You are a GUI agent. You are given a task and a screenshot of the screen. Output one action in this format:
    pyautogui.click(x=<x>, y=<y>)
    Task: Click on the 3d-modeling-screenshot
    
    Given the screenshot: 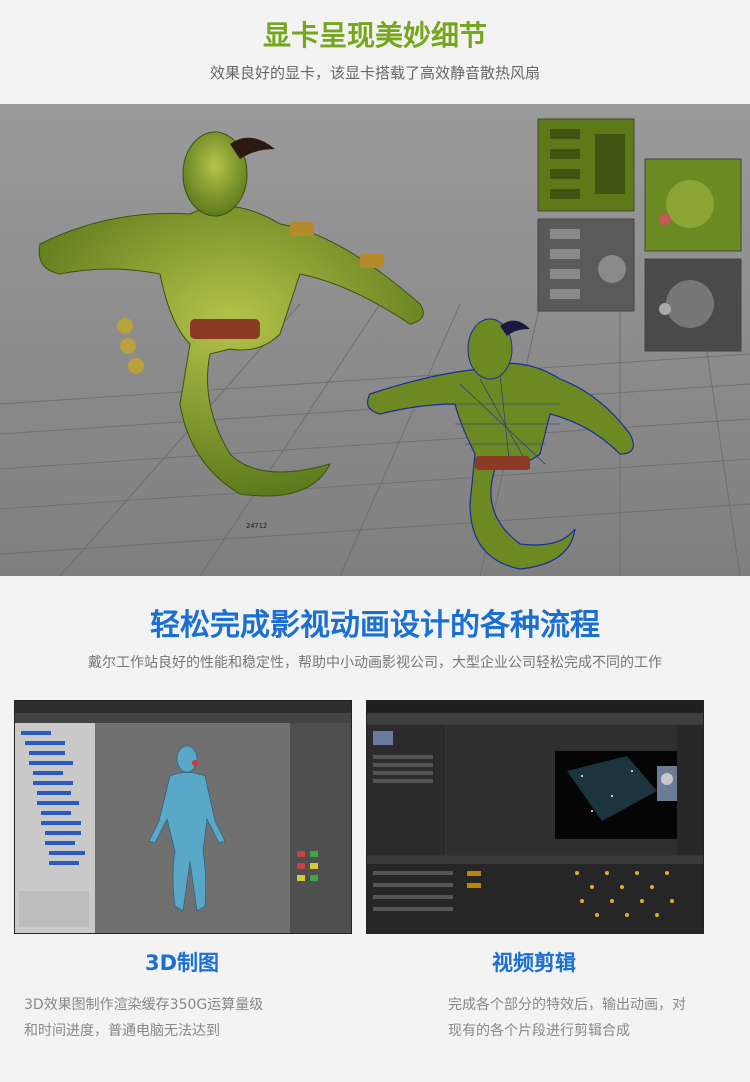 What is the action you would take?
    pyautogui.click(x=183, y=817)
    